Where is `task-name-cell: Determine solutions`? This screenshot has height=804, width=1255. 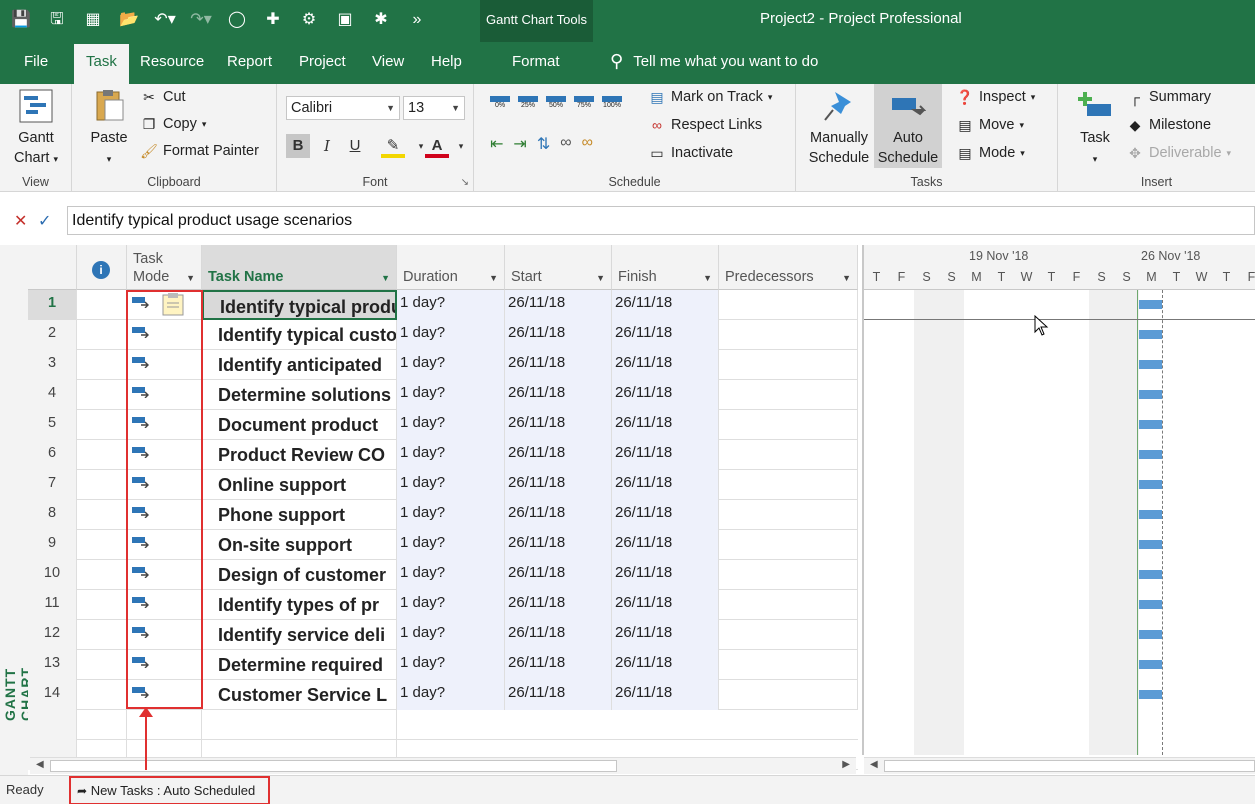 task-name-cell: Determine solutions is located at coordinates (299, 395).